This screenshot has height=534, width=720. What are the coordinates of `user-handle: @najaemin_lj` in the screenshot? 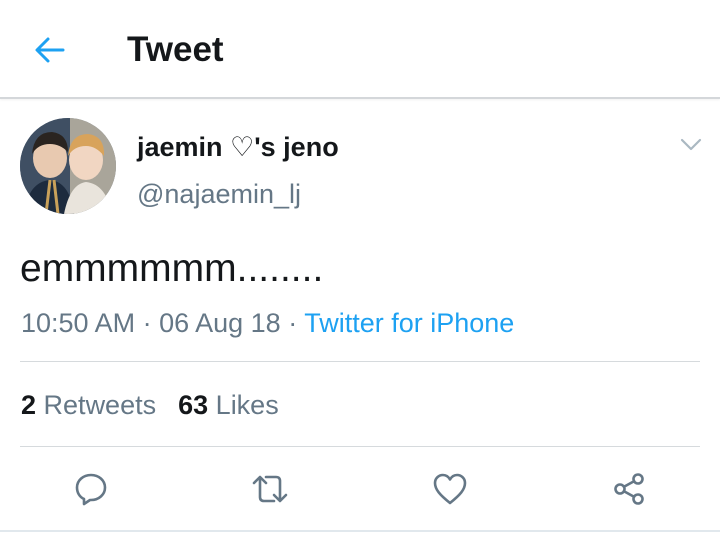 It's located at (219, 194).